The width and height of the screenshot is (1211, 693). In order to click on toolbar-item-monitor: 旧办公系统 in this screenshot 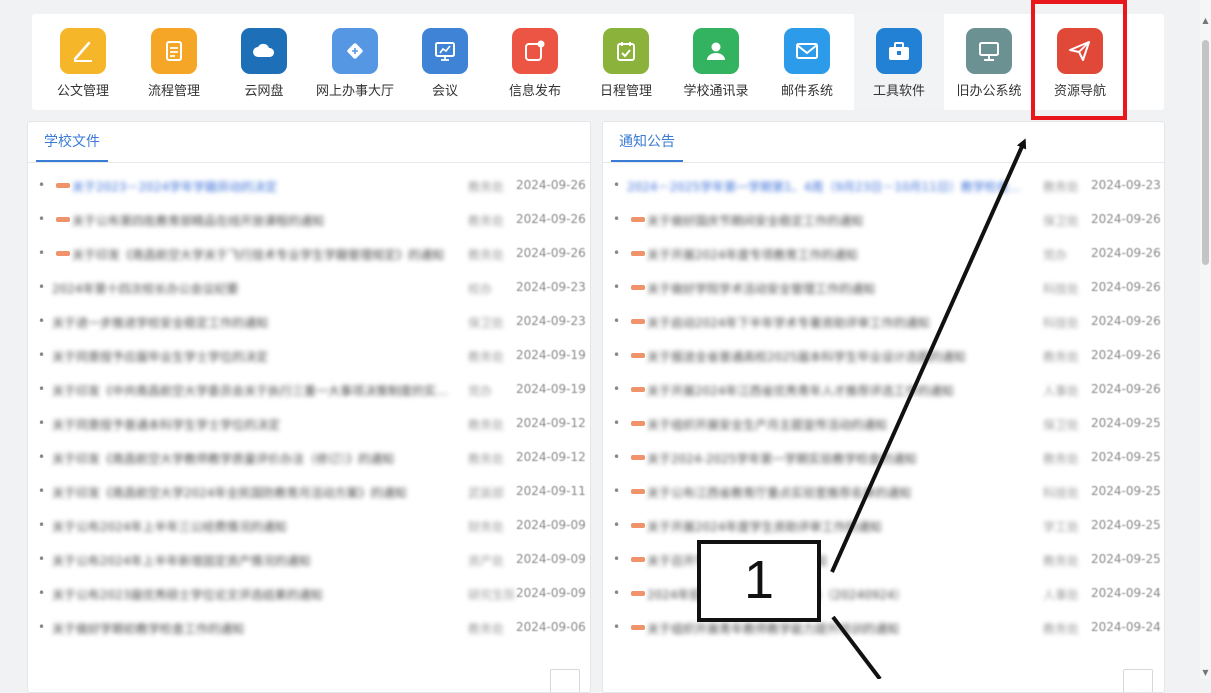, I will do `click(989, 62)`.